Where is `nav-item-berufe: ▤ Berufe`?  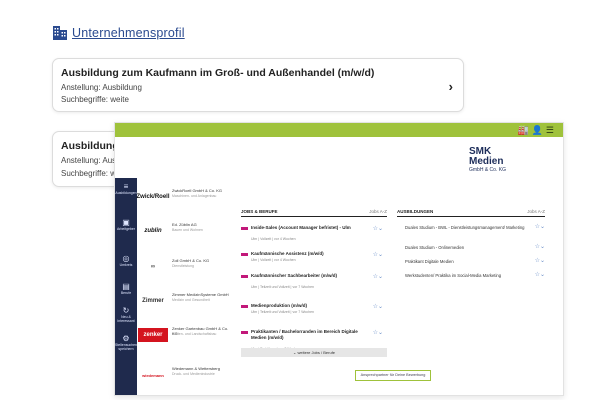
nav-item-berufe: ▤ Berufe is located at coordinates (126, 288).